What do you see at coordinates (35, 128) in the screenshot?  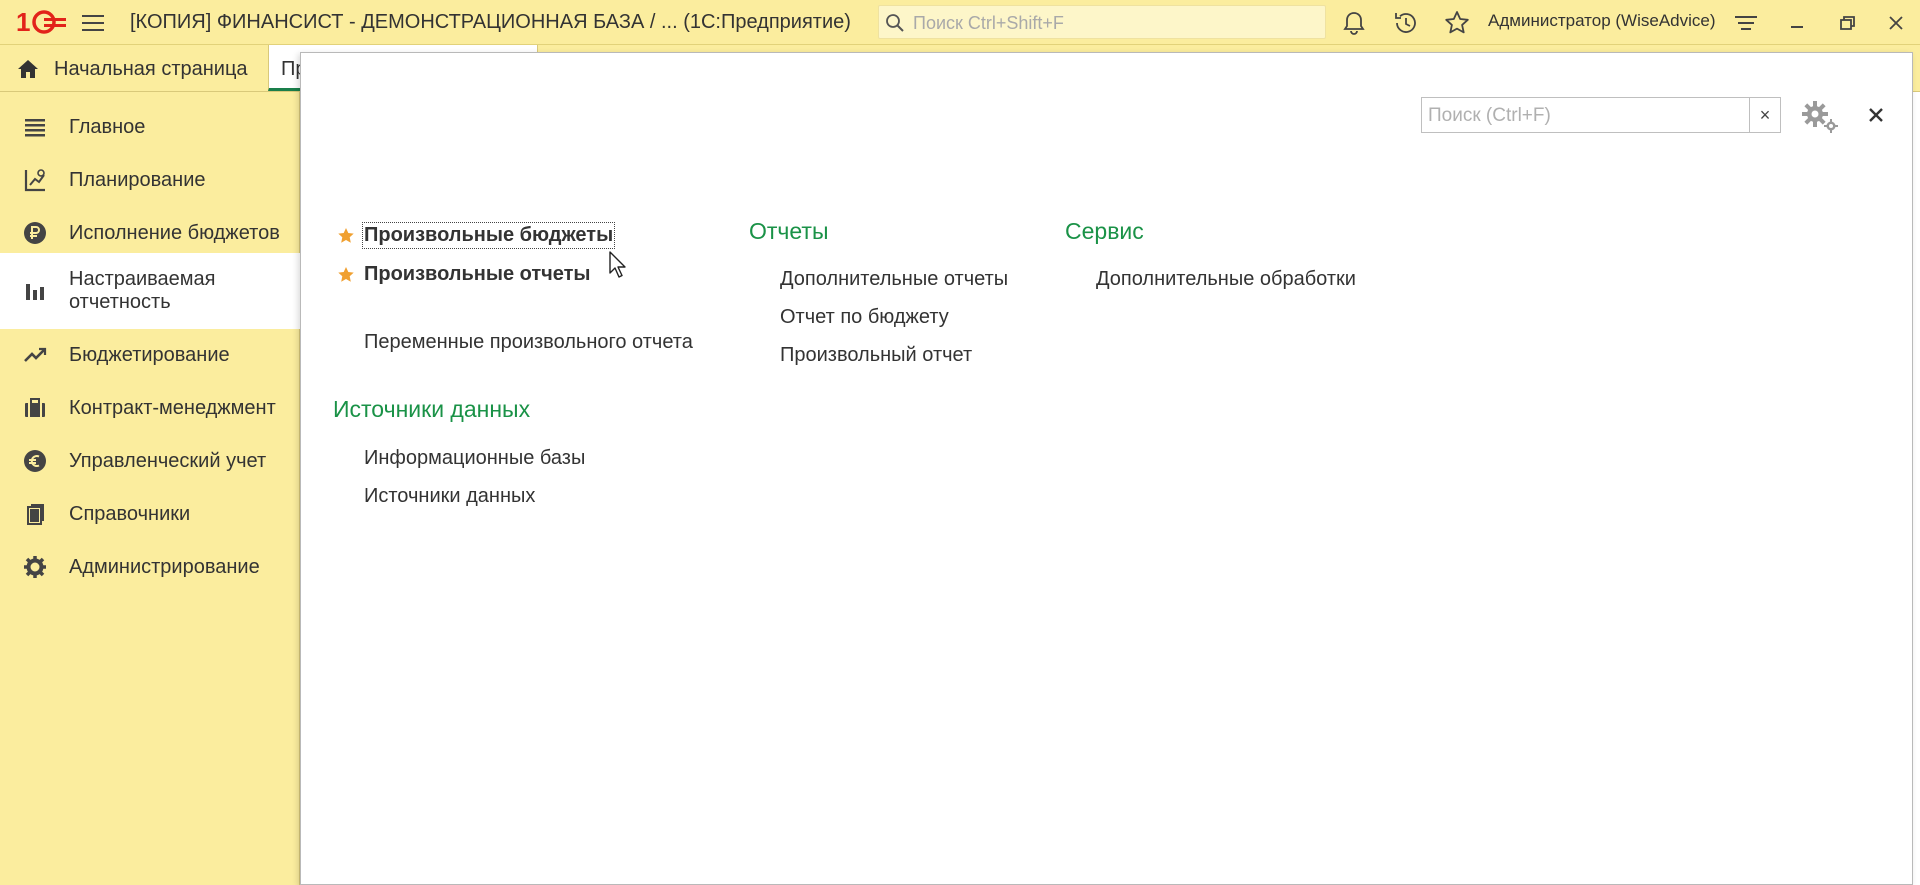 I see `hamburger-icon` at bounding box center [35, 128].